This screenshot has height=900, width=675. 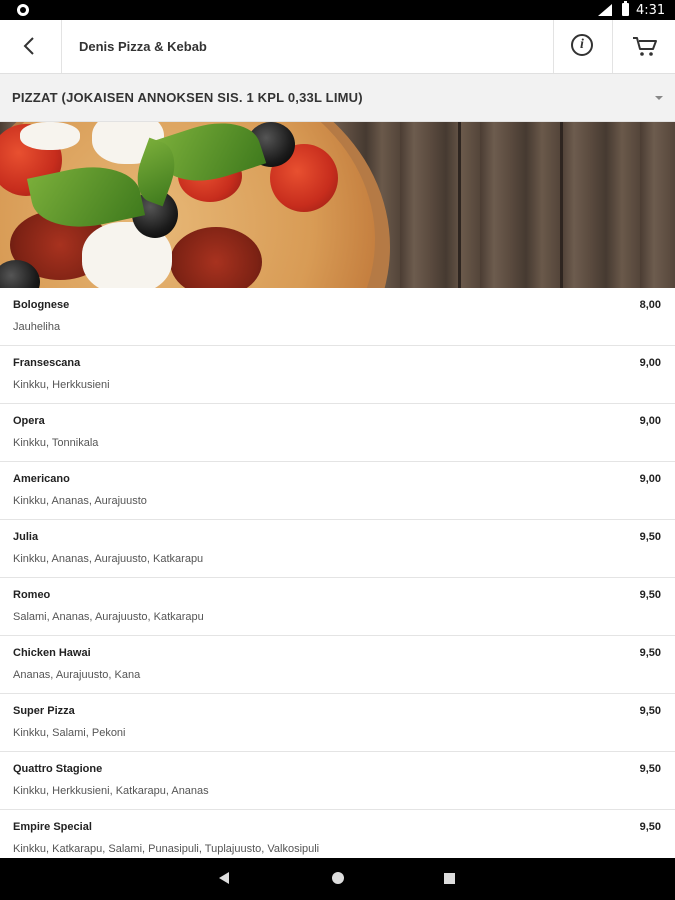 What do you see at coordinates (61, 385) in the screenshot?
I see `item-description: Kinkku, Herkkusieni` at bounding box center [61, 385].